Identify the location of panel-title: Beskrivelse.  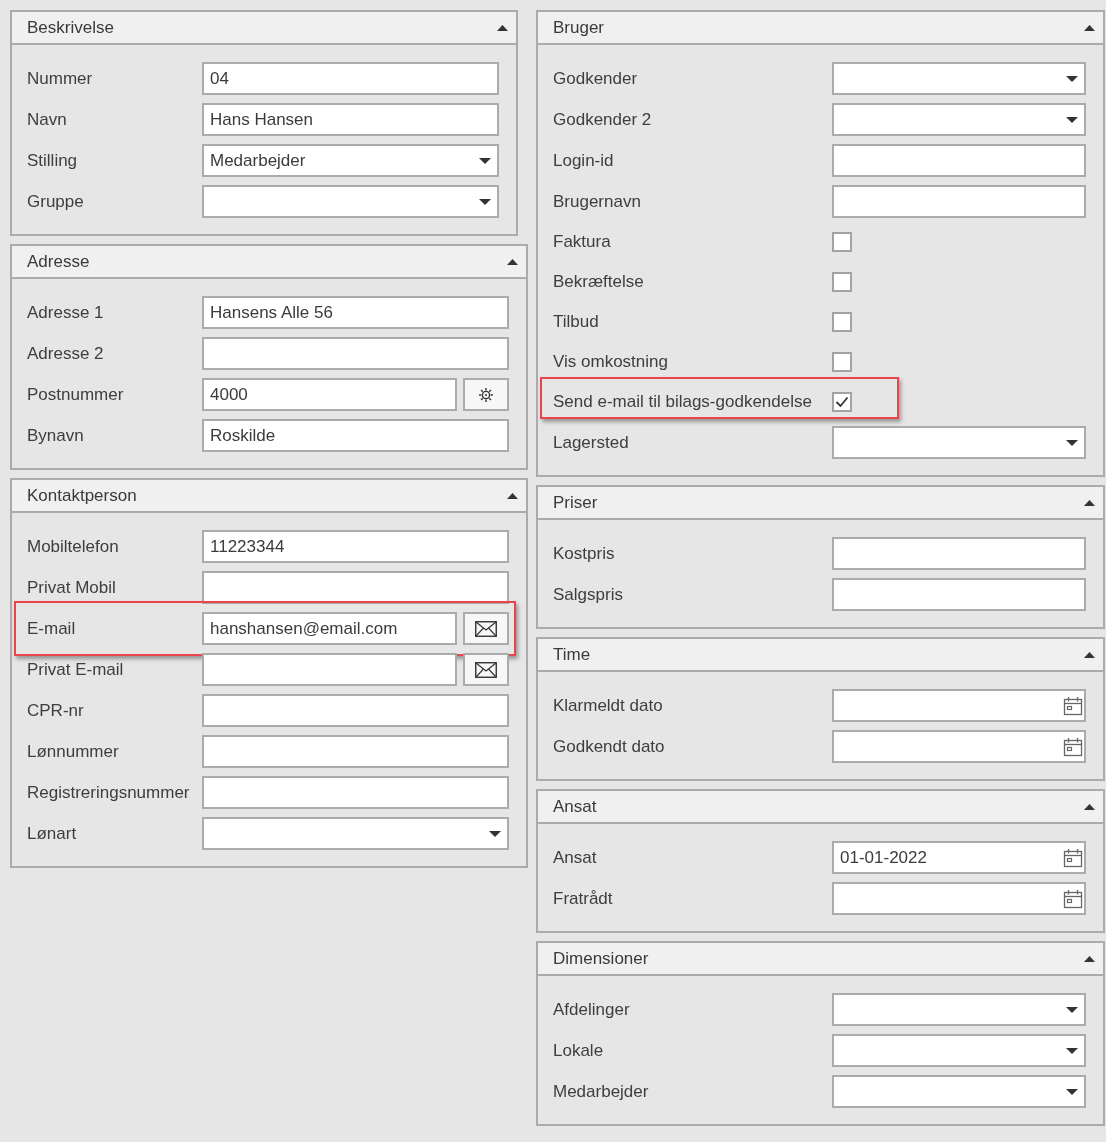
(70, 27).